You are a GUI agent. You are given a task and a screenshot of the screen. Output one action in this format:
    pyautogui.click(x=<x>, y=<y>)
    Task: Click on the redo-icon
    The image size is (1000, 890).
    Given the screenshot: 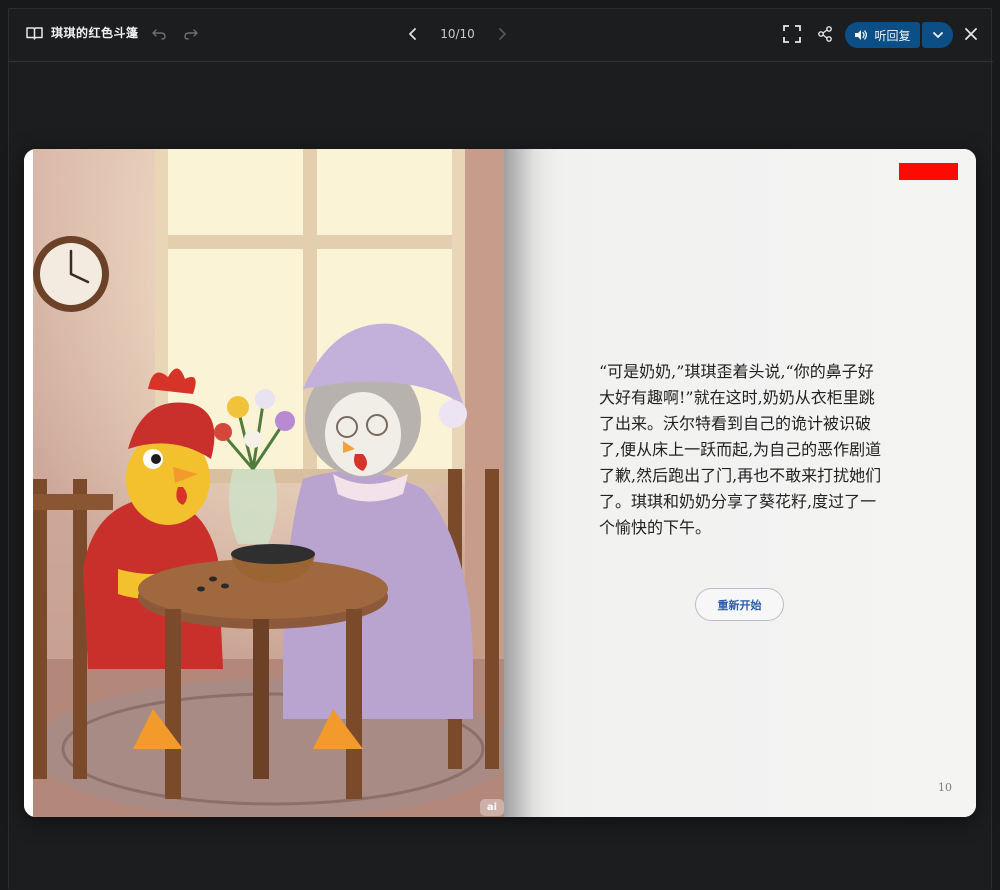 What is the action you would take?
    pyautogui.click(x=191, y=34)
    